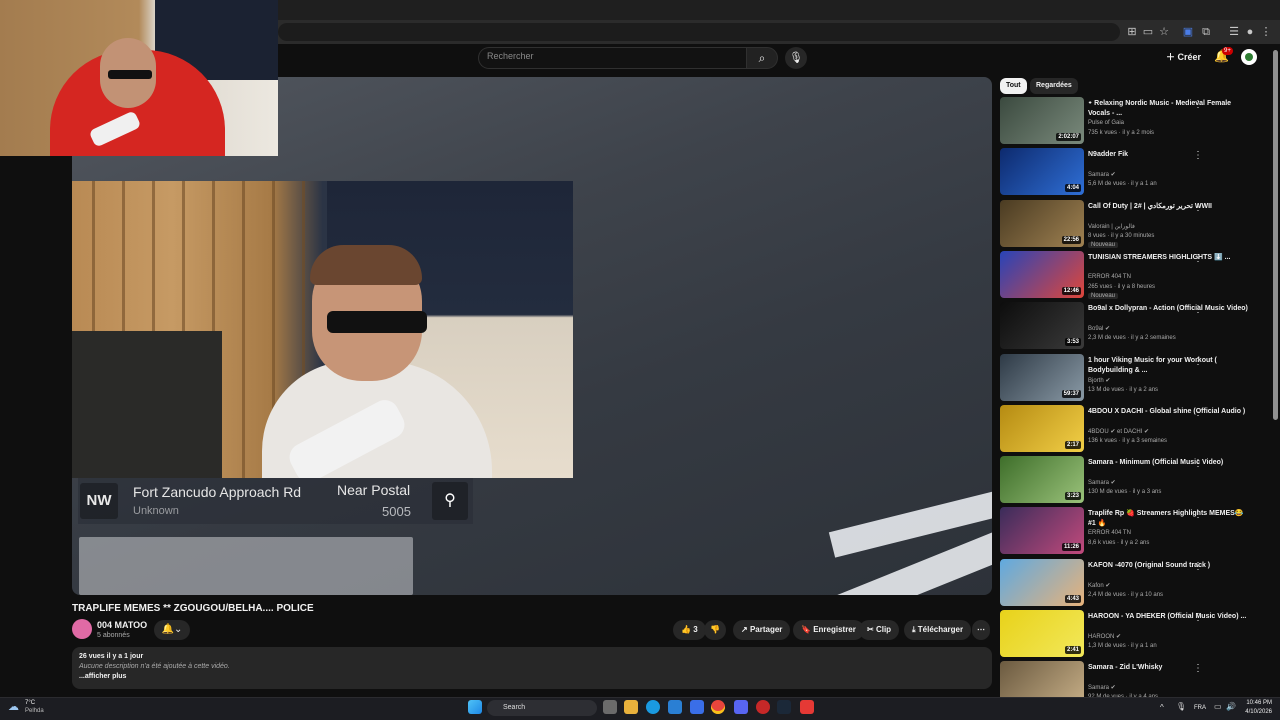  Describe the element at coordinates (1042, 274) in the screenshot. I see `video-thumbnail: 12:46` at that location.